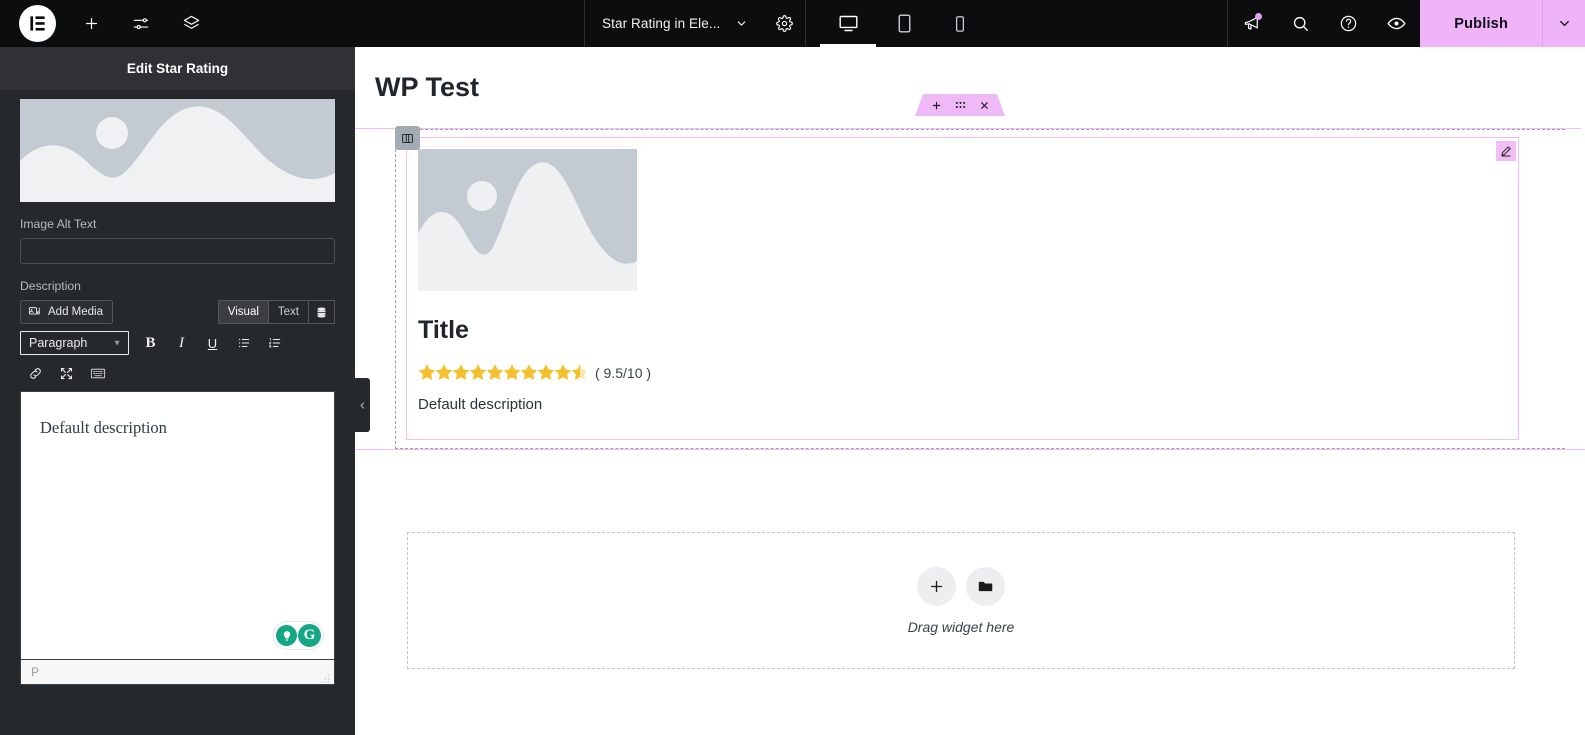 The image size is (1585, 735). I want to click on tab-visual: Visual, so click(242, 312).